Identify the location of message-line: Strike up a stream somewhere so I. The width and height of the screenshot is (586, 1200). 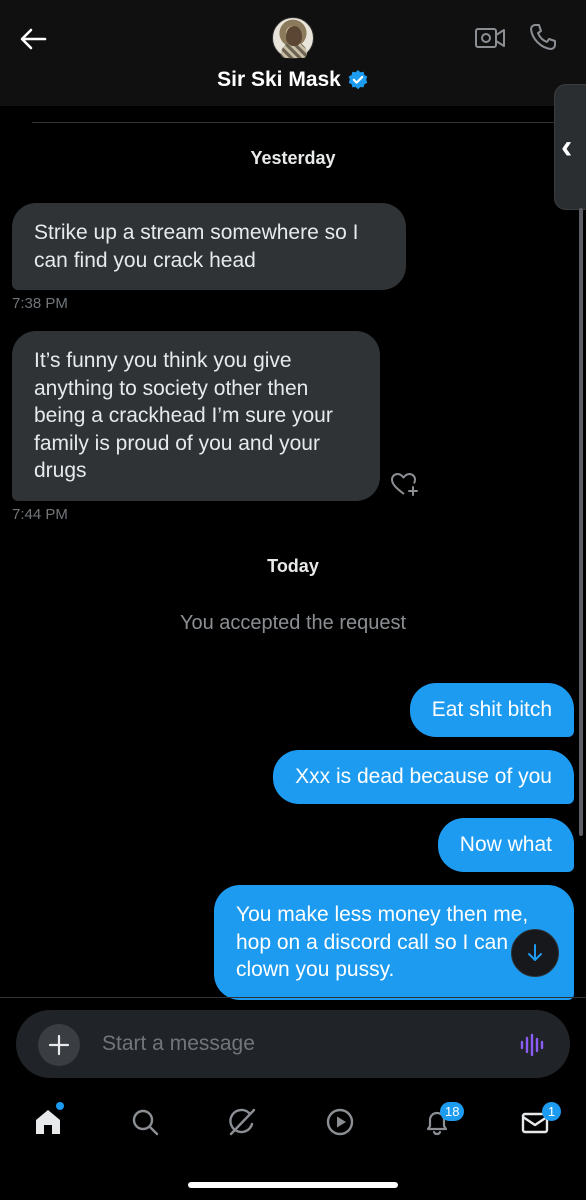
(196, 232).